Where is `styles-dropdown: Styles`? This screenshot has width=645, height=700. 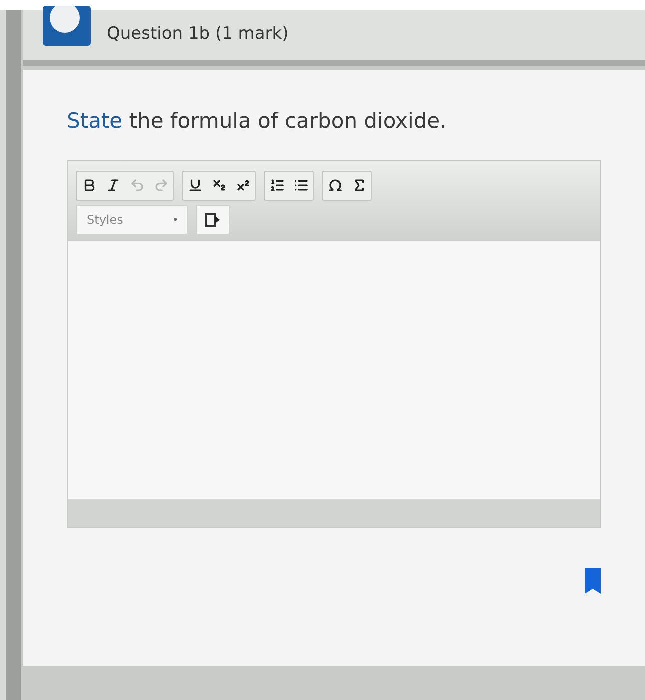 styles-dropdown: Styles is located at coordinates (132, 219).